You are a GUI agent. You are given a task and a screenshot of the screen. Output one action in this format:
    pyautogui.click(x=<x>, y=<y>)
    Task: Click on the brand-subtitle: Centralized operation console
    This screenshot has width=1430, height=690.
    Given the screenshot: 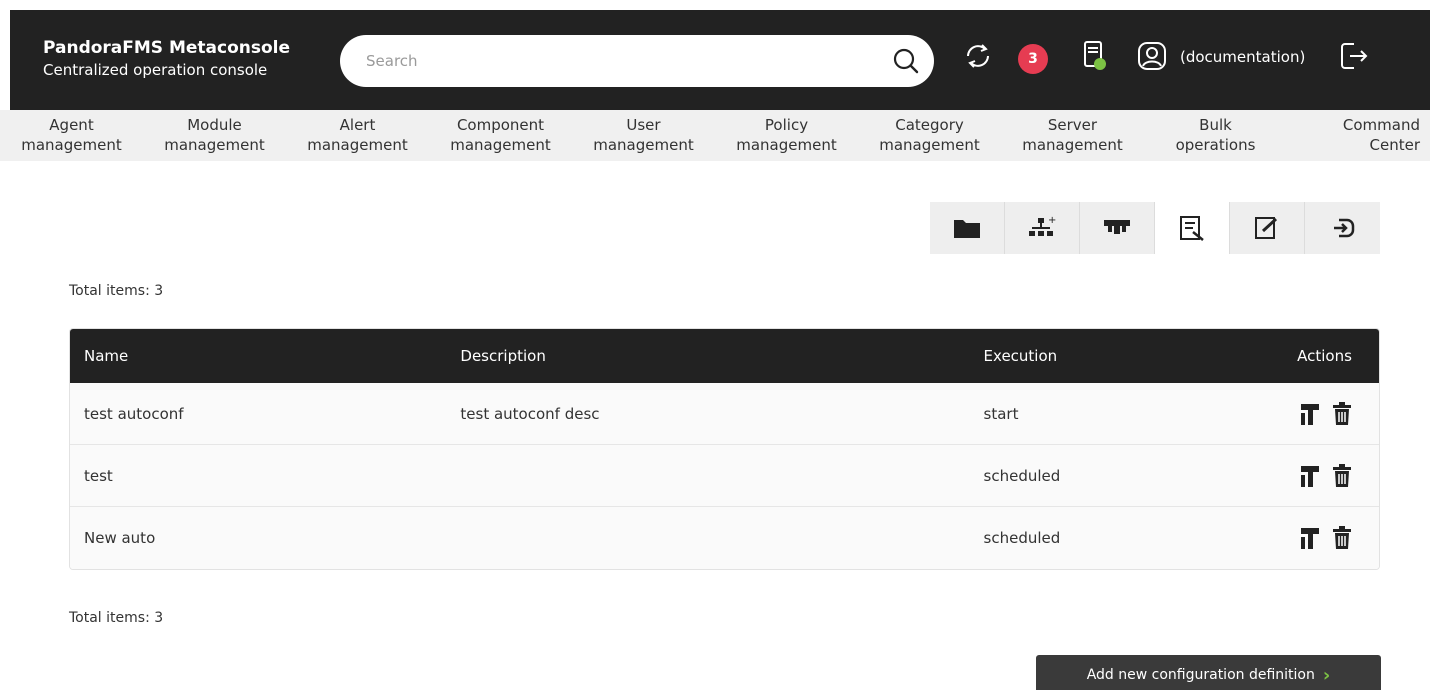 What is the action you would take?
    pyautogui.click(x=155, y=70)
    